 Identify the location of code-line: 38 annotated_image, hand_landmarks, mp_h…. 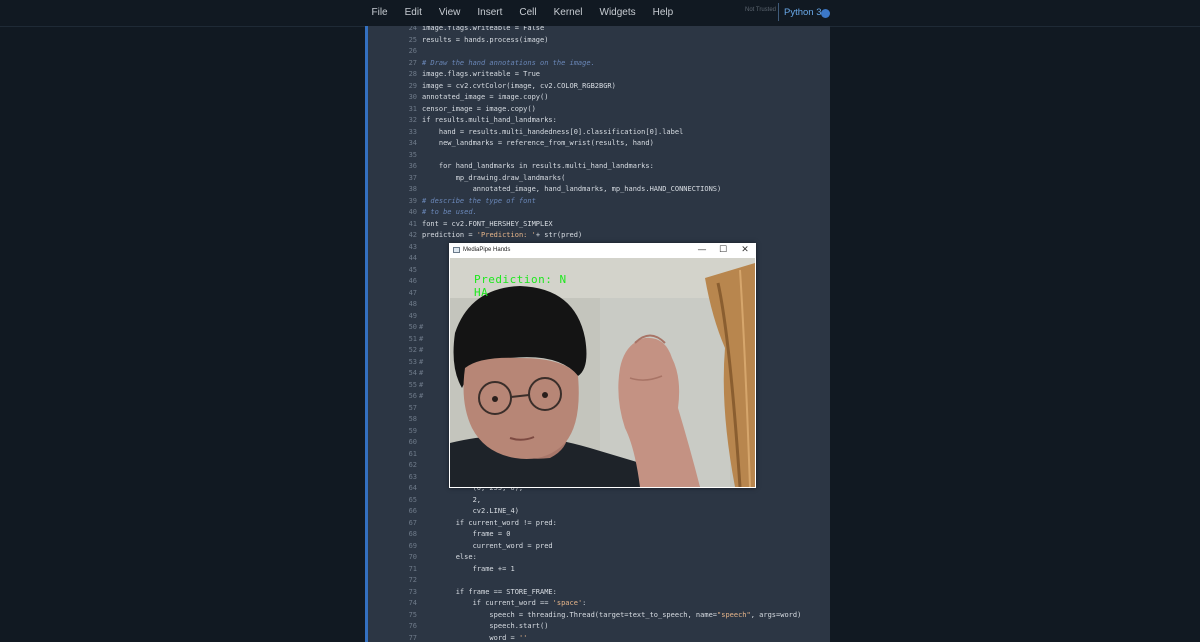
(597, 190).